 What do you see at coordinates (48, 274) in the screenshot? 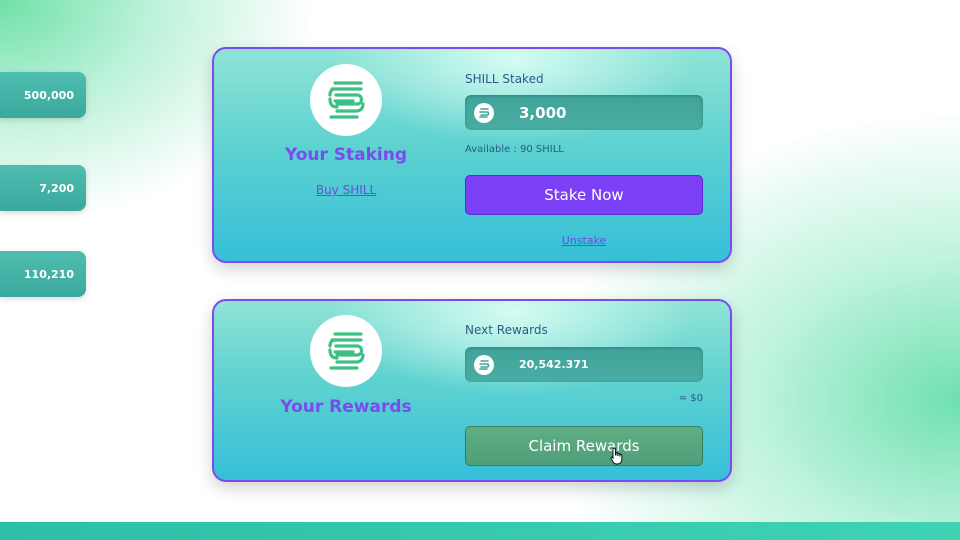
I see `stat-value: 110,210` at bounding box center [48, 274].